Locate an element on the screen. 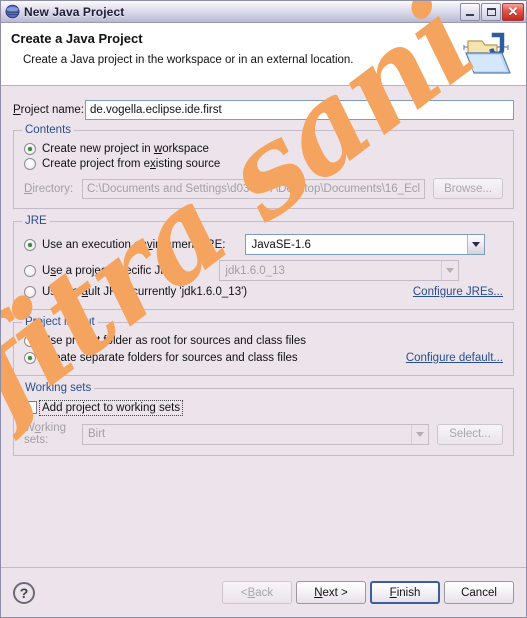 The width and height of the screenshot is (527, 618). add-to-working-sets-row: Add project to working sets is located at coordinates (263, 407).